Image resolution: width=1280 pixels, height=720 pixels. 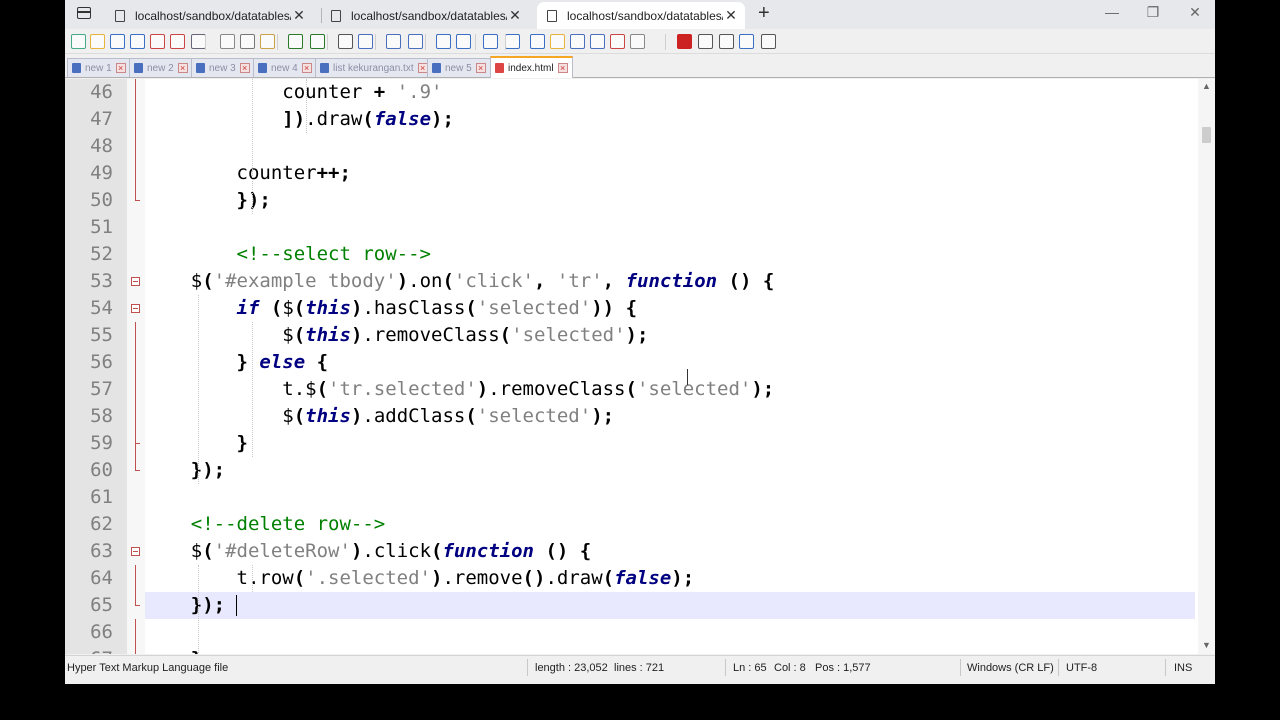 What do you see at coordinates (267, 41) in the screenshot?
I see `paste-icon` at bounding box center [267, 41].